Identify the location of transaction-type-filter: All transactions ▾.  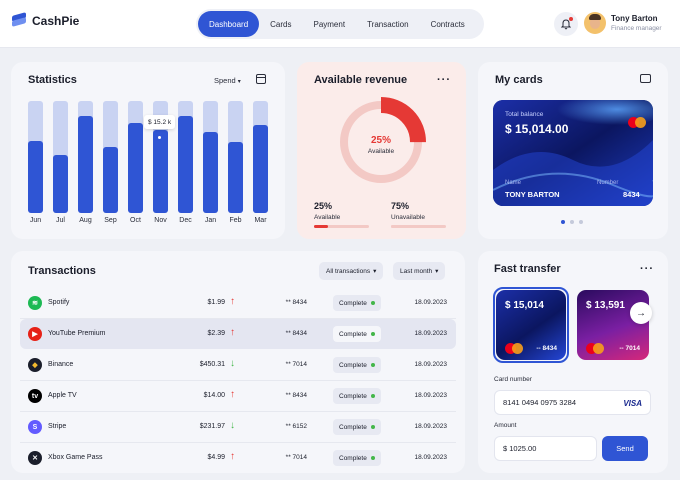
(351, 271).